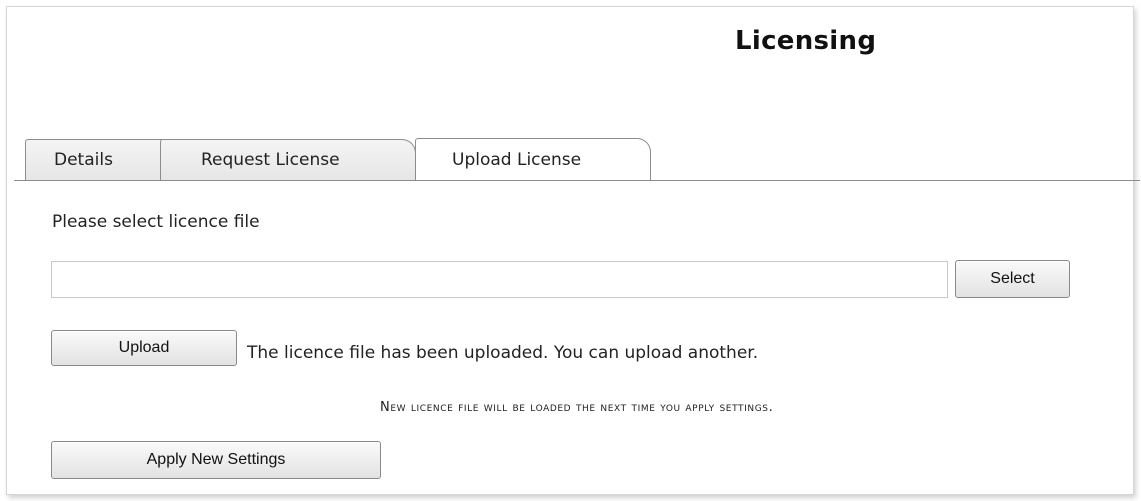 The height and width of the screenshot is (501, 1141). I want to click on select-button: Select, so click(1012, 279).